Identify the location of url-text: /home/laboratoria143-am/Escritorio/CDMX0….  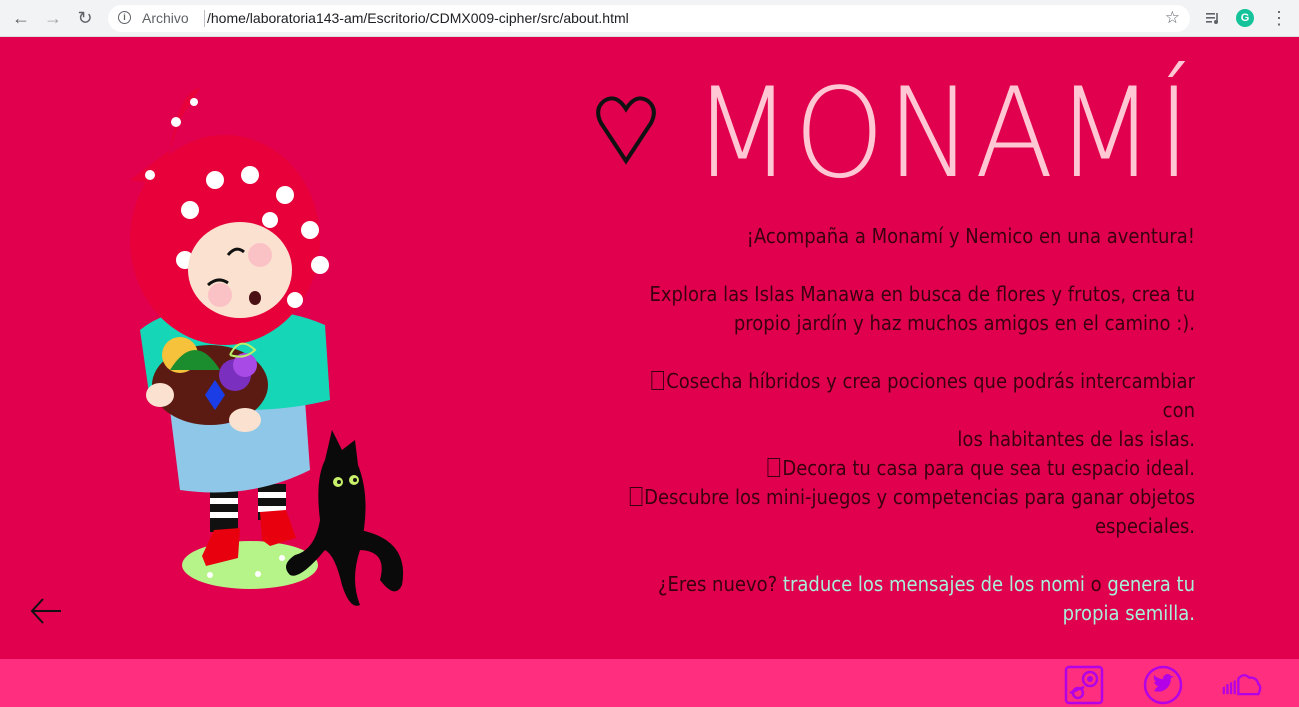
(418, 18).